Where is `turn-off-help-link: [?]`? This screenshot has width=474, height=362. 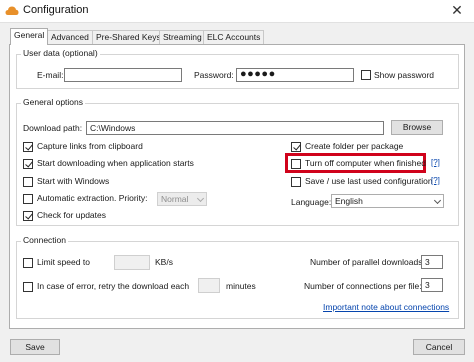
turn-off-help-link: [?] is located at coordinates (435, 162).